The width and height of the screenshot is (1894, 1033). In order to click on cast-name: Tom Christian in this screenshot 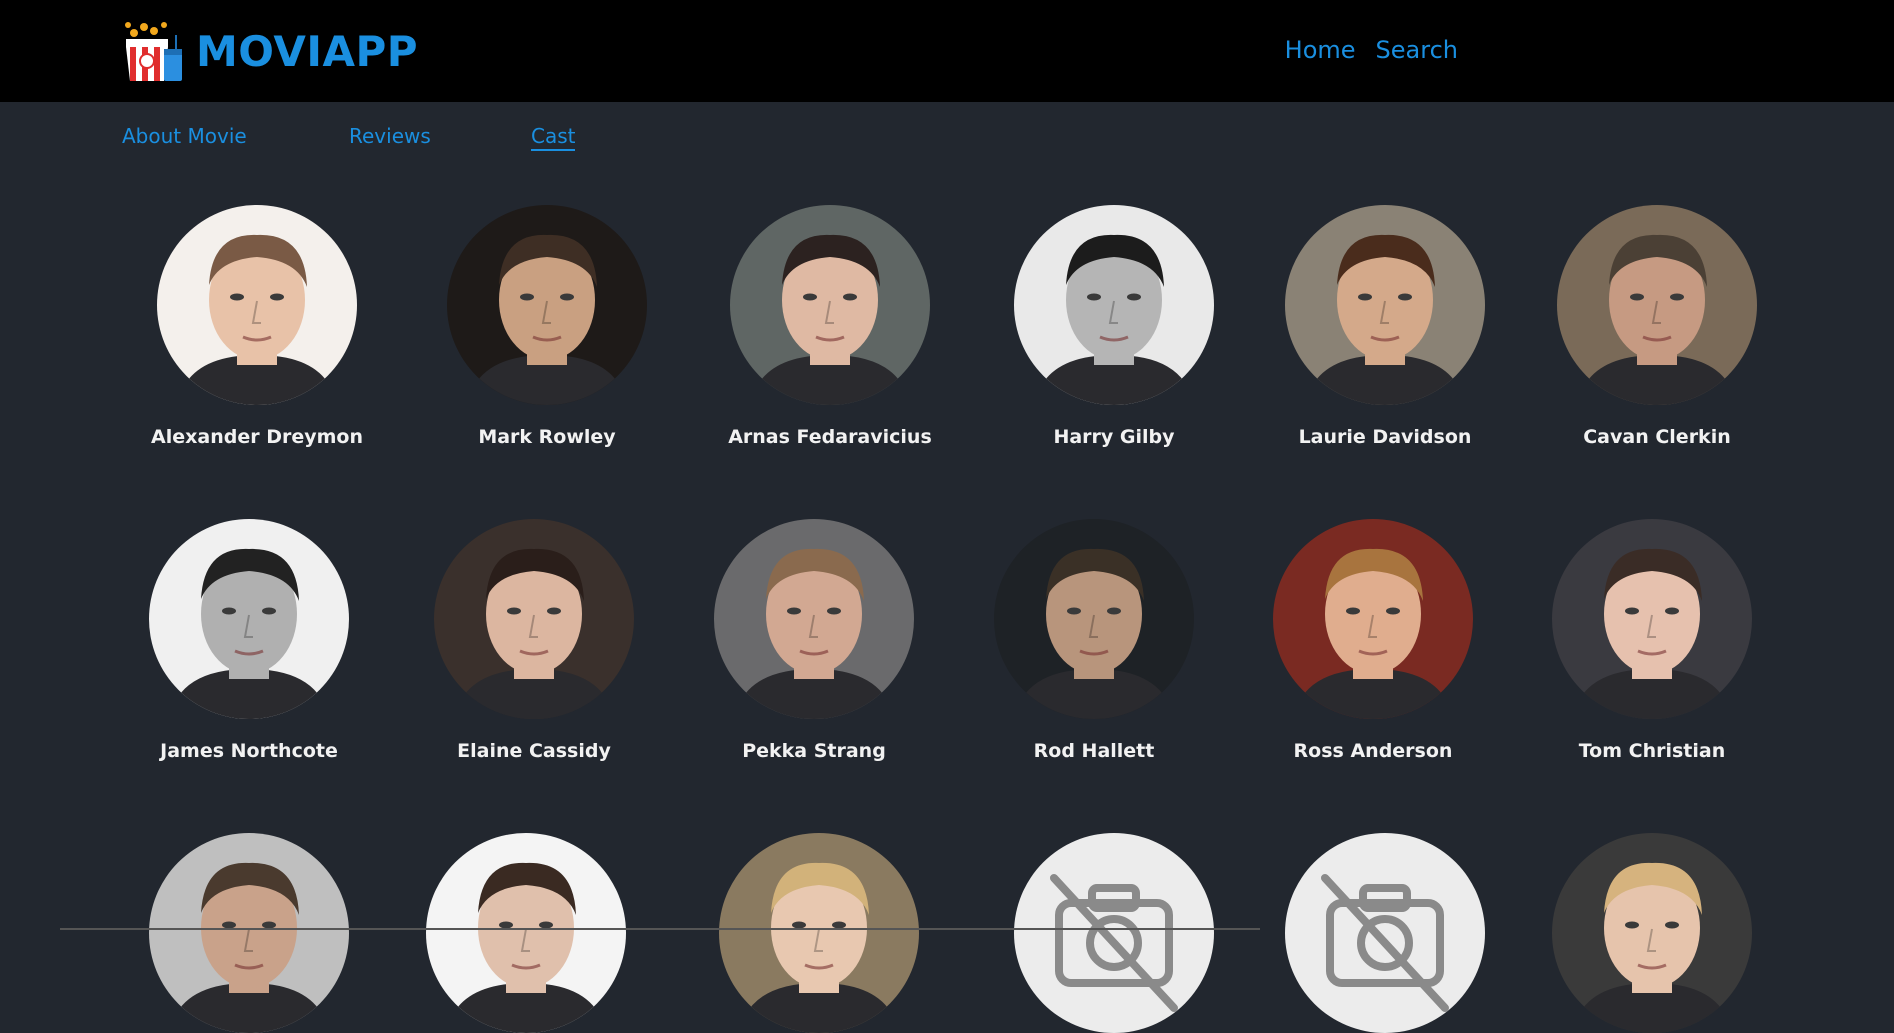, I will do `click(1652, 751)`.